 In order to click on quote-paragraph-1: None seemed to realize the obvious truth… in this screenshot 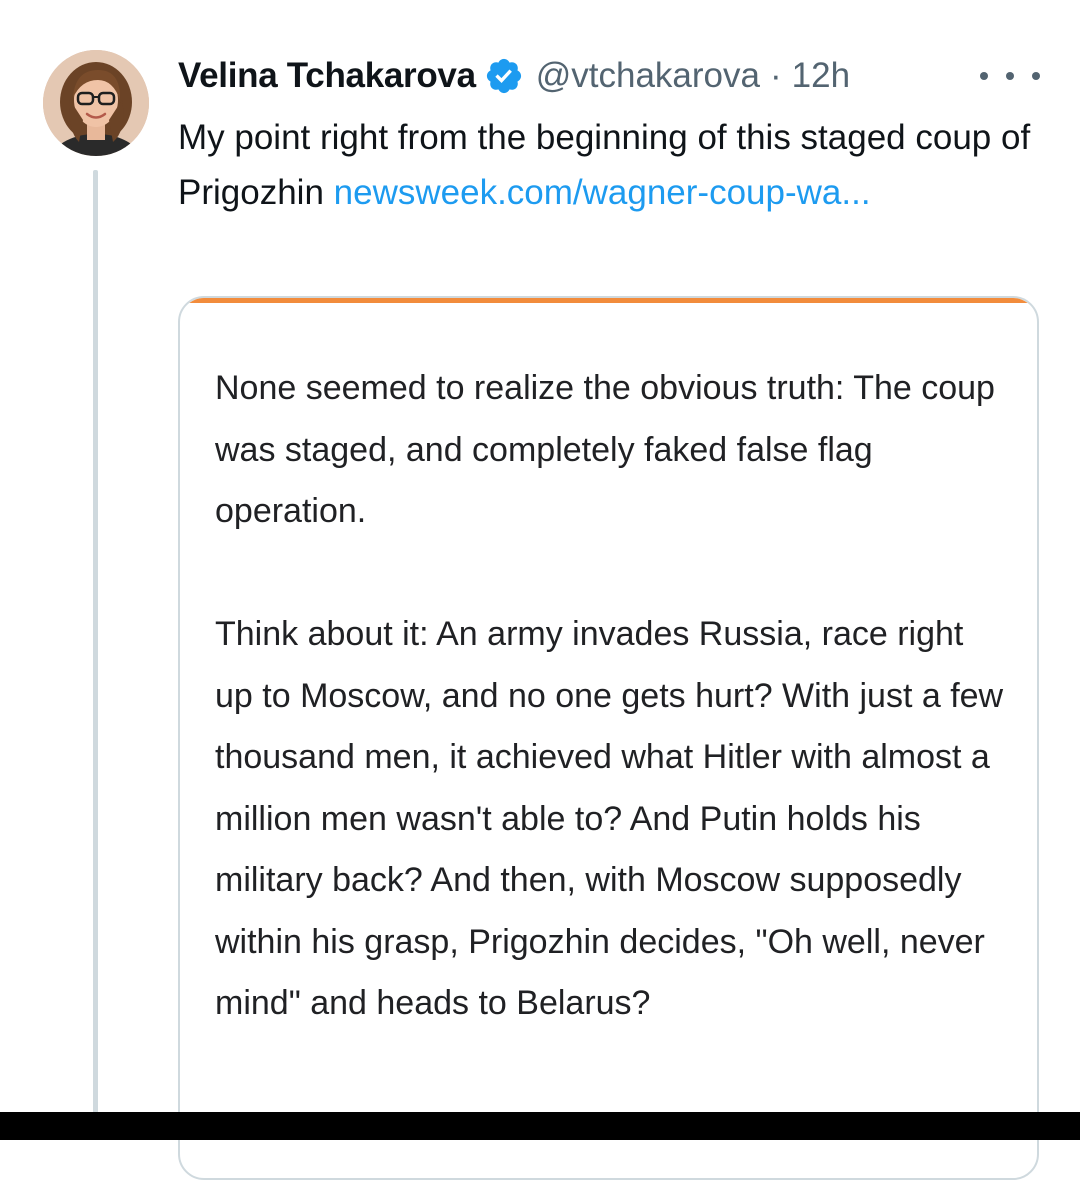, I will do `click(605, 449)`.